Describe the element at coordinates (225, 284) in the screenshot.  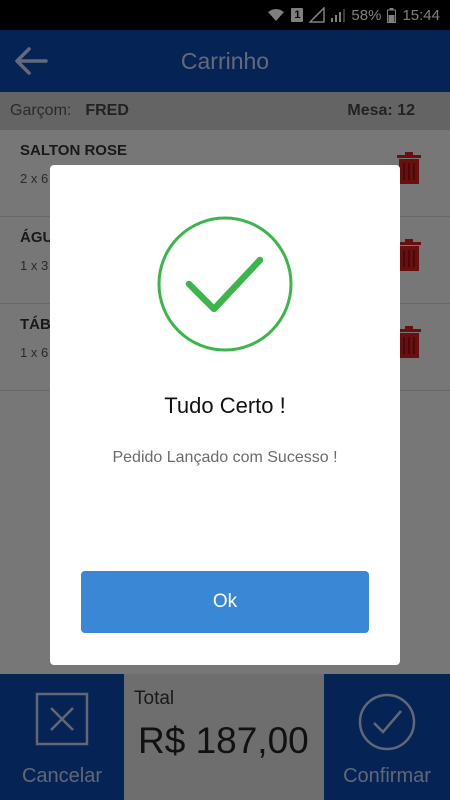
I see `success-check-icon` at that location.